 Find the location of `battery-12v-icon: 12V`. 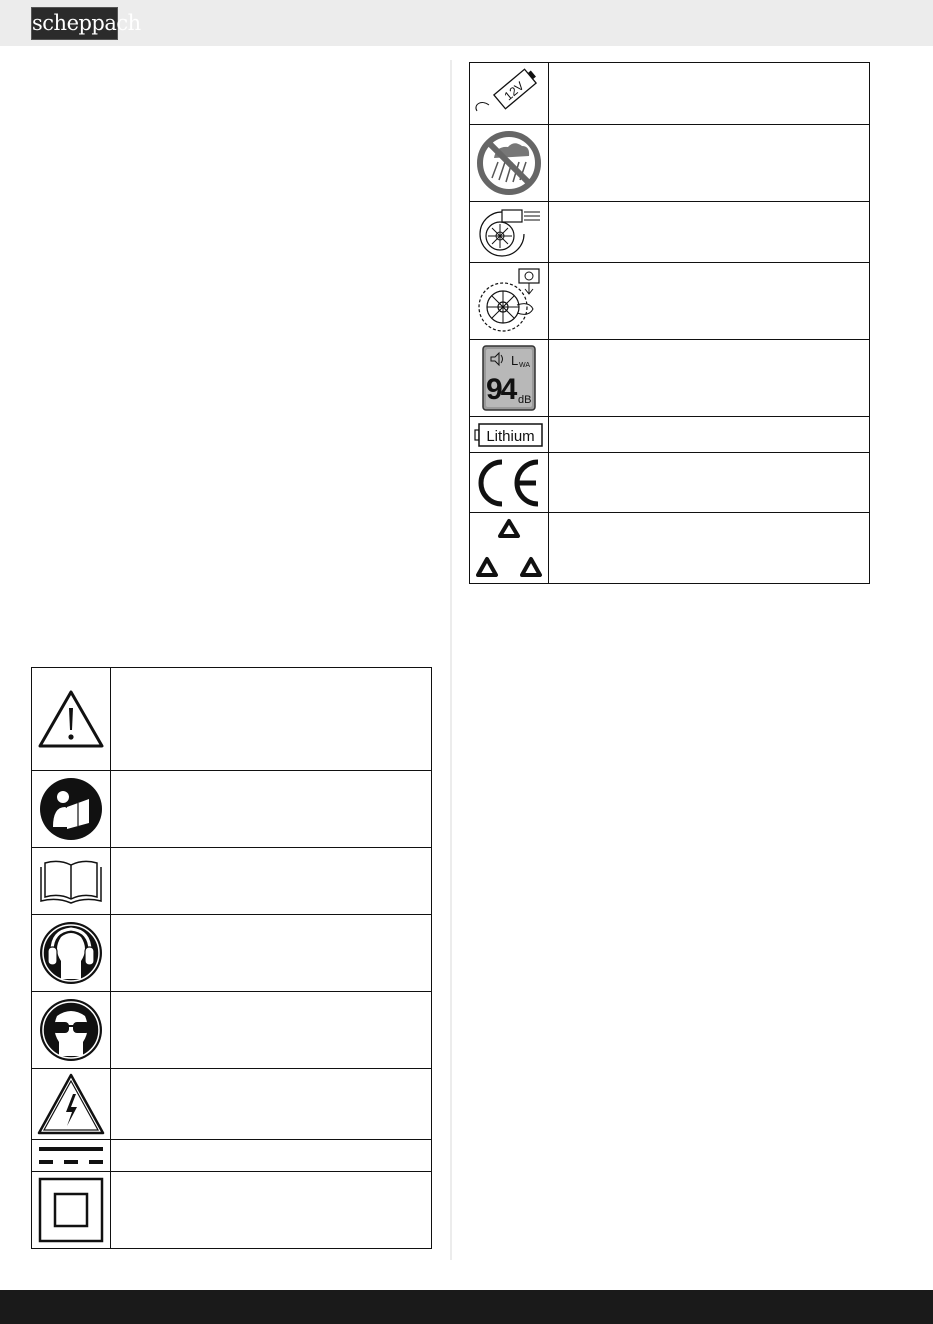

battery-12v-icon: 12V is located at coordinates (506, 89).